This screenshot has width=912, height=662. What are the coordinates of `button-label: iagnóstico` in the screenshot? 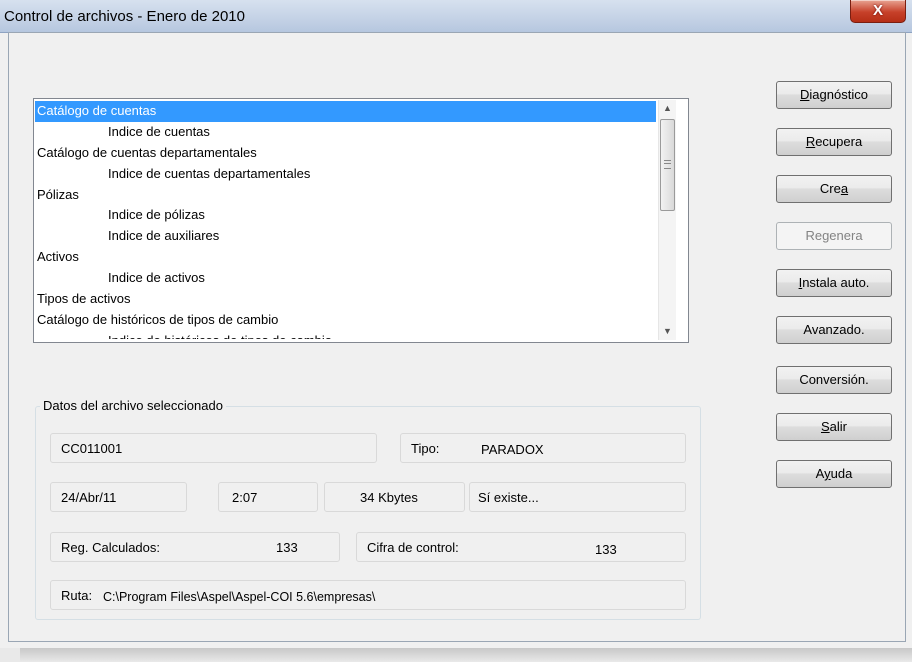 It's located at (838, 94).